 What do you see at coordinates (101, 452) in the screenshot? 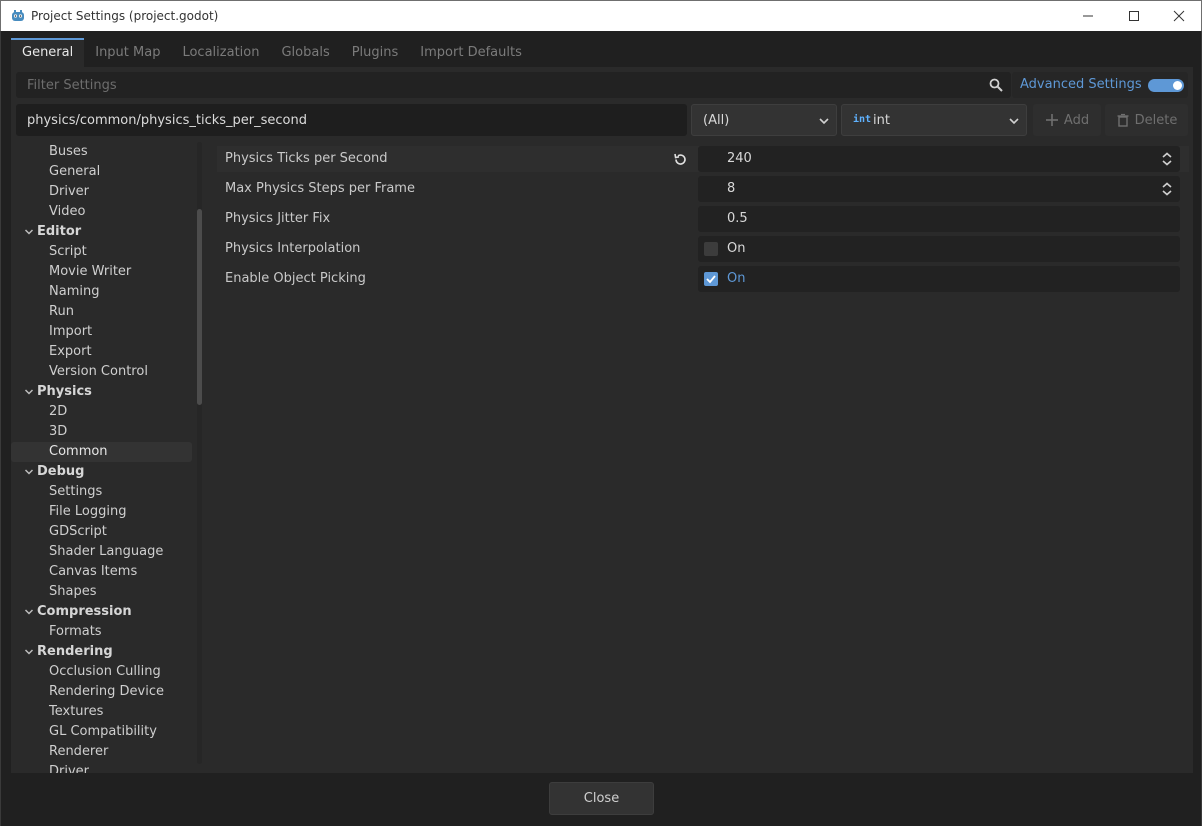
I see `tree-item: Common` at bounding box center [101, 452].